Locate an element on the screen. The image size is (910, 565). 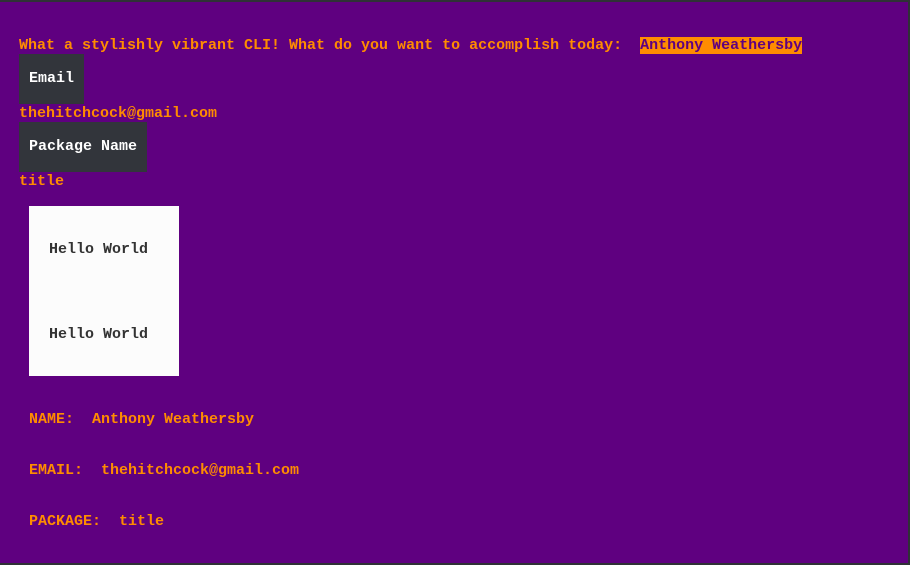
summary-package: PACKAGE: title is located at coordinates (96, 521).